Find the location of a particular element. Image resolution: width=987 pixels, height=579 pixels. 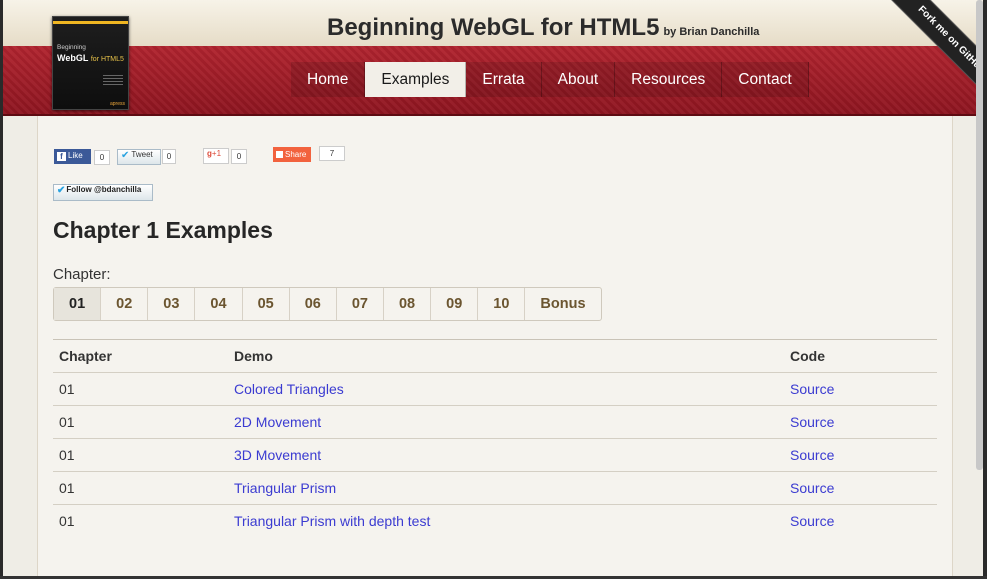

site-byline: by Brian Danchilla is located at coordinates (711, 32).